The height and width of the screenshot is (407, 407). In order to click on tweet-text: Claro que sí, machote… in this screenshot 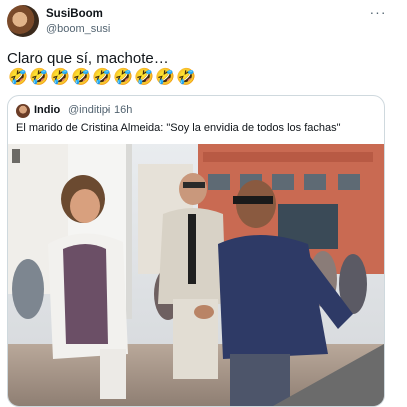, I will do `click(88, 58)`.